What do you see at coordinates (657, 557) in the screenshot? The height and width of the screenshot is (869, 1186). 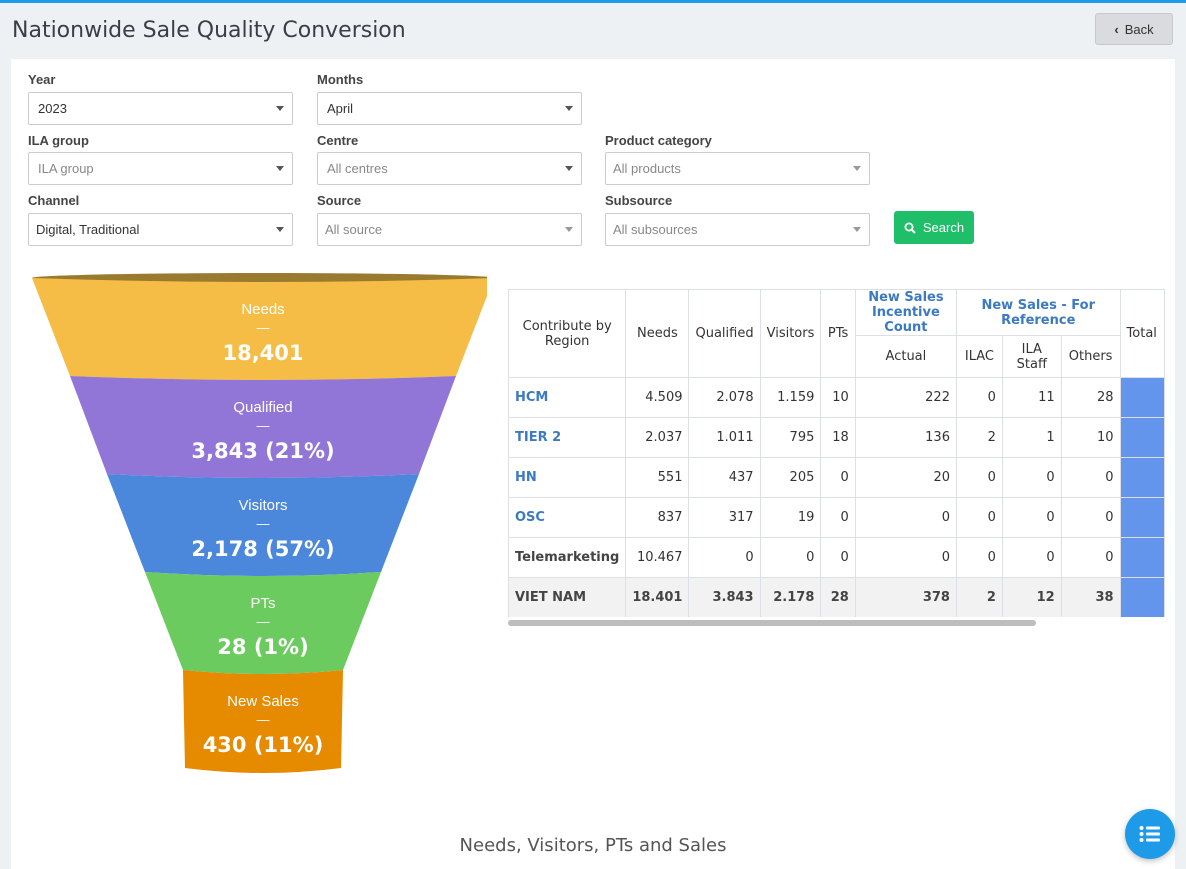 I see `needs-cell: 10.467` at bounding box center [657, 557].